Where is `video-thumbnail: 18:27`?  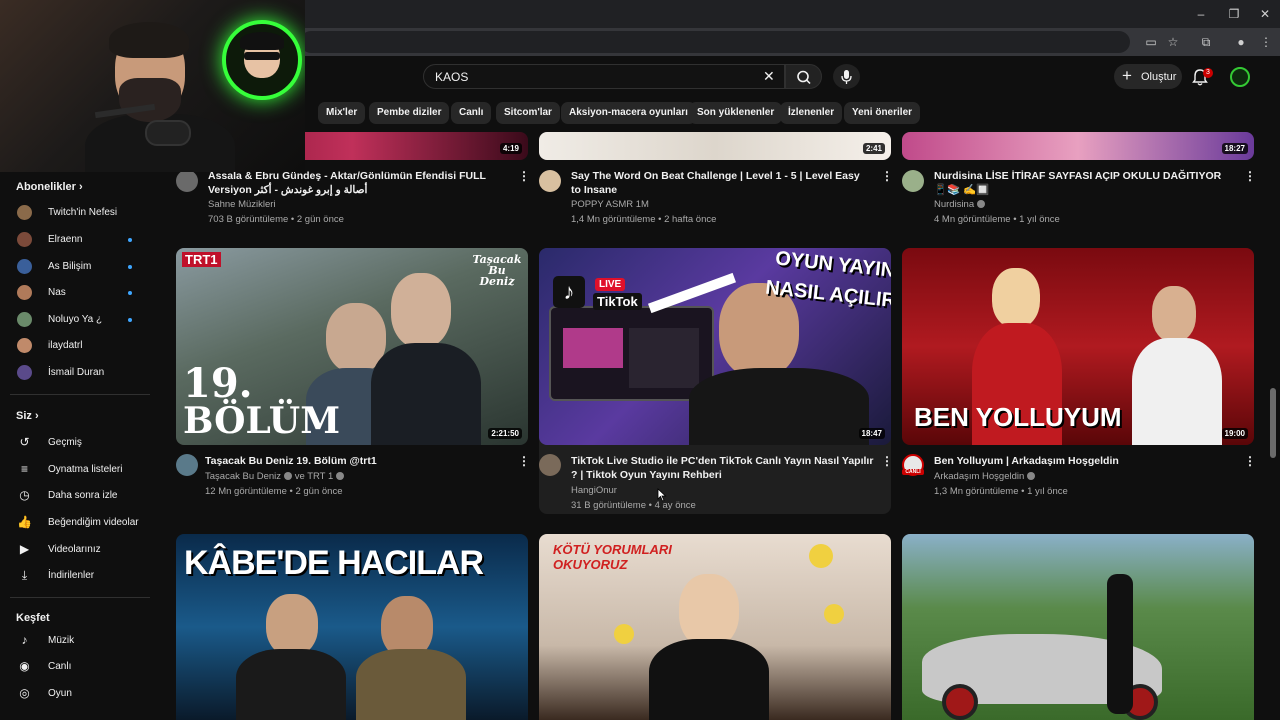
video-thumbnail: 18:27 is located at coordinates (1078, 146).